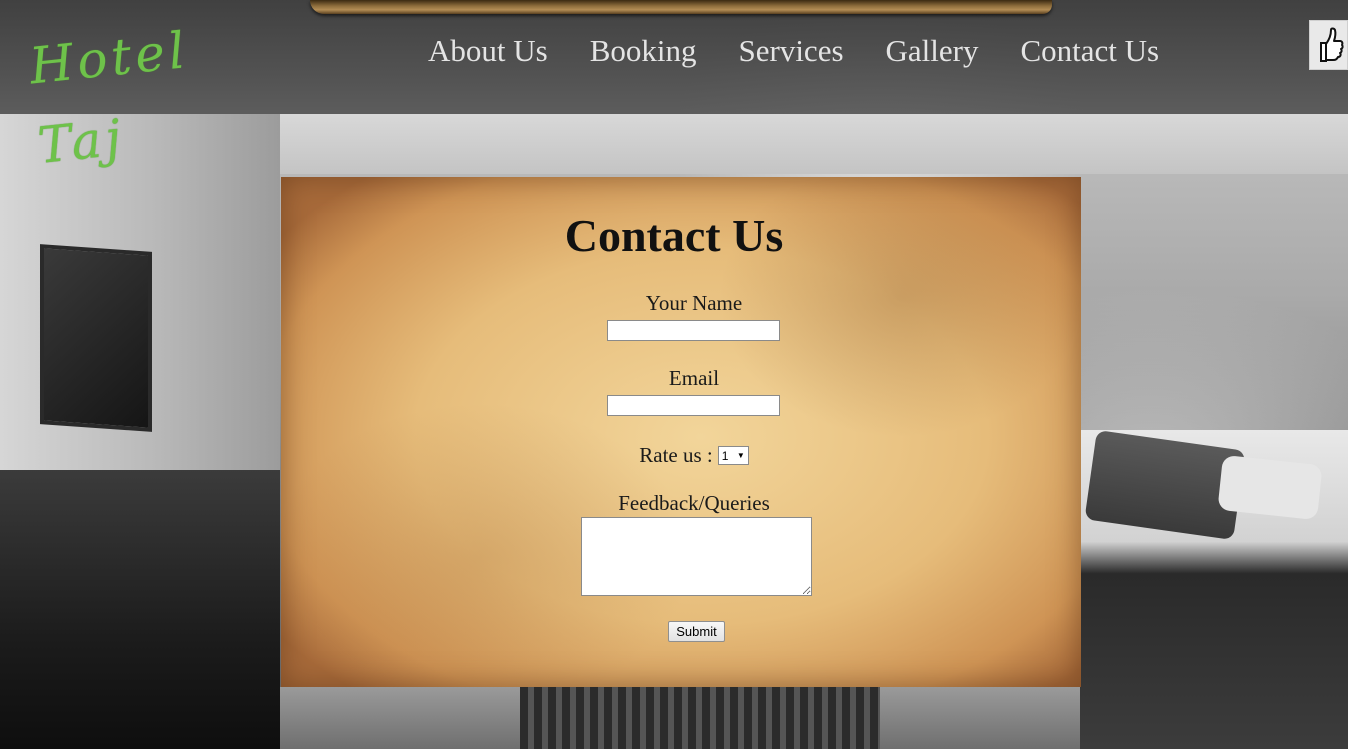  Describe the element at coordinates (700, 718) in the screenshot. I see `background-rug` at that location.